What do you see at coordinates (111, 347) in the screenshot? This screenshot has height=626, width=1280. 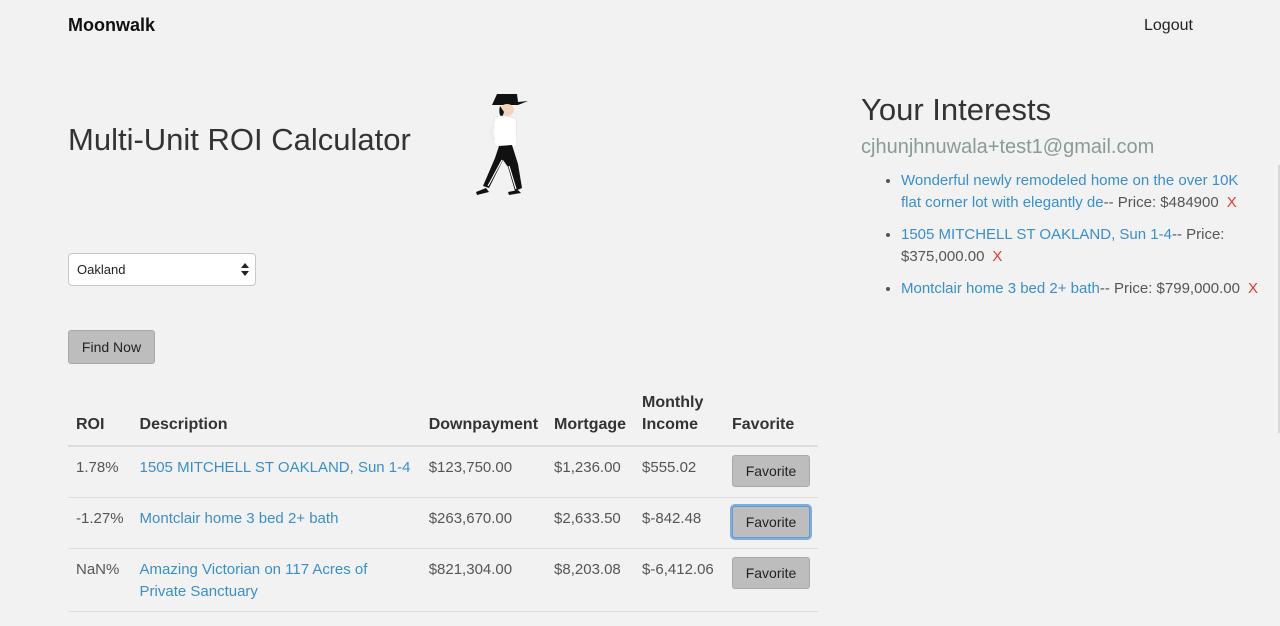 I see `find-now-button: Find Now` at bounding box center [111, 347].